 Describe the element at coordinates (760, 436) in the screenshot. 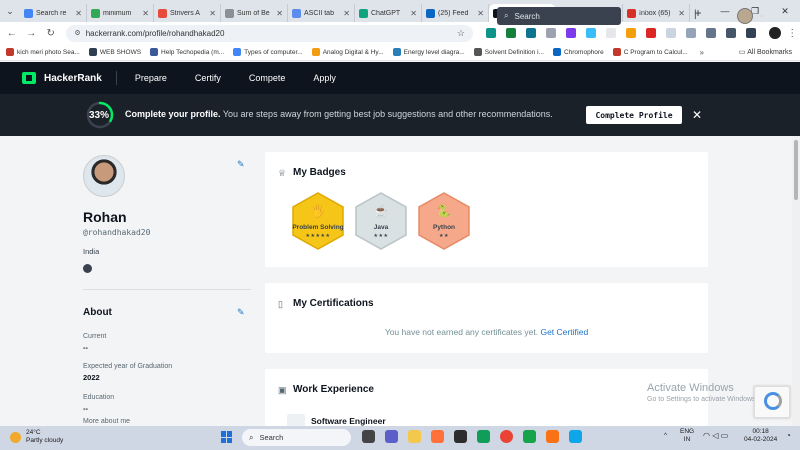

I see `clock: 00:18 04-02-2024` at that location.